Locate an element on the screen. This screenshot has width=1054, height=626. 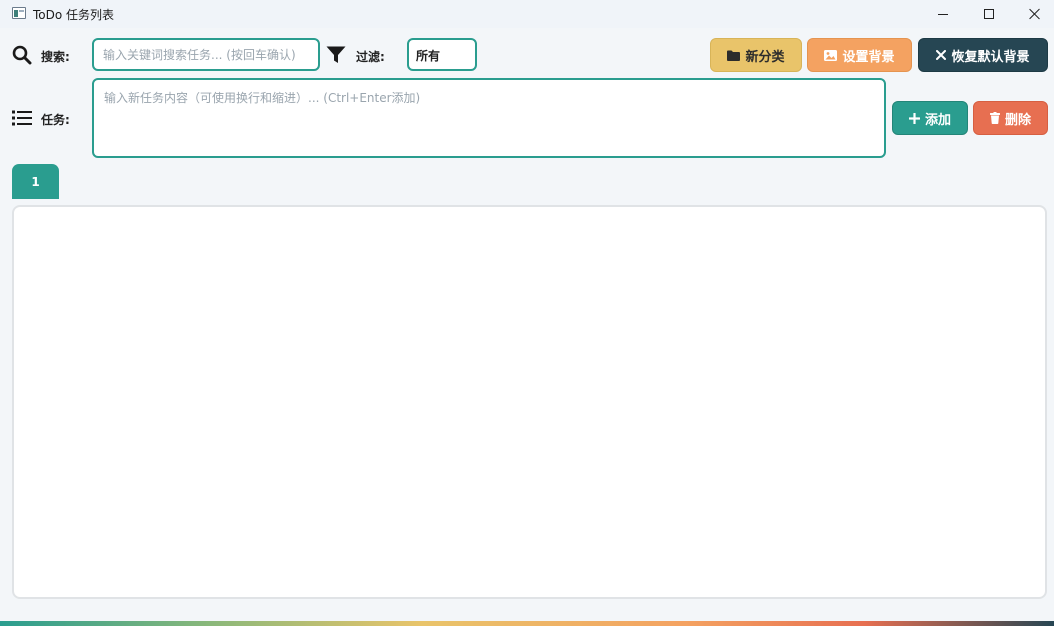
tab-1: 1 is located at coordinates (35, 181).